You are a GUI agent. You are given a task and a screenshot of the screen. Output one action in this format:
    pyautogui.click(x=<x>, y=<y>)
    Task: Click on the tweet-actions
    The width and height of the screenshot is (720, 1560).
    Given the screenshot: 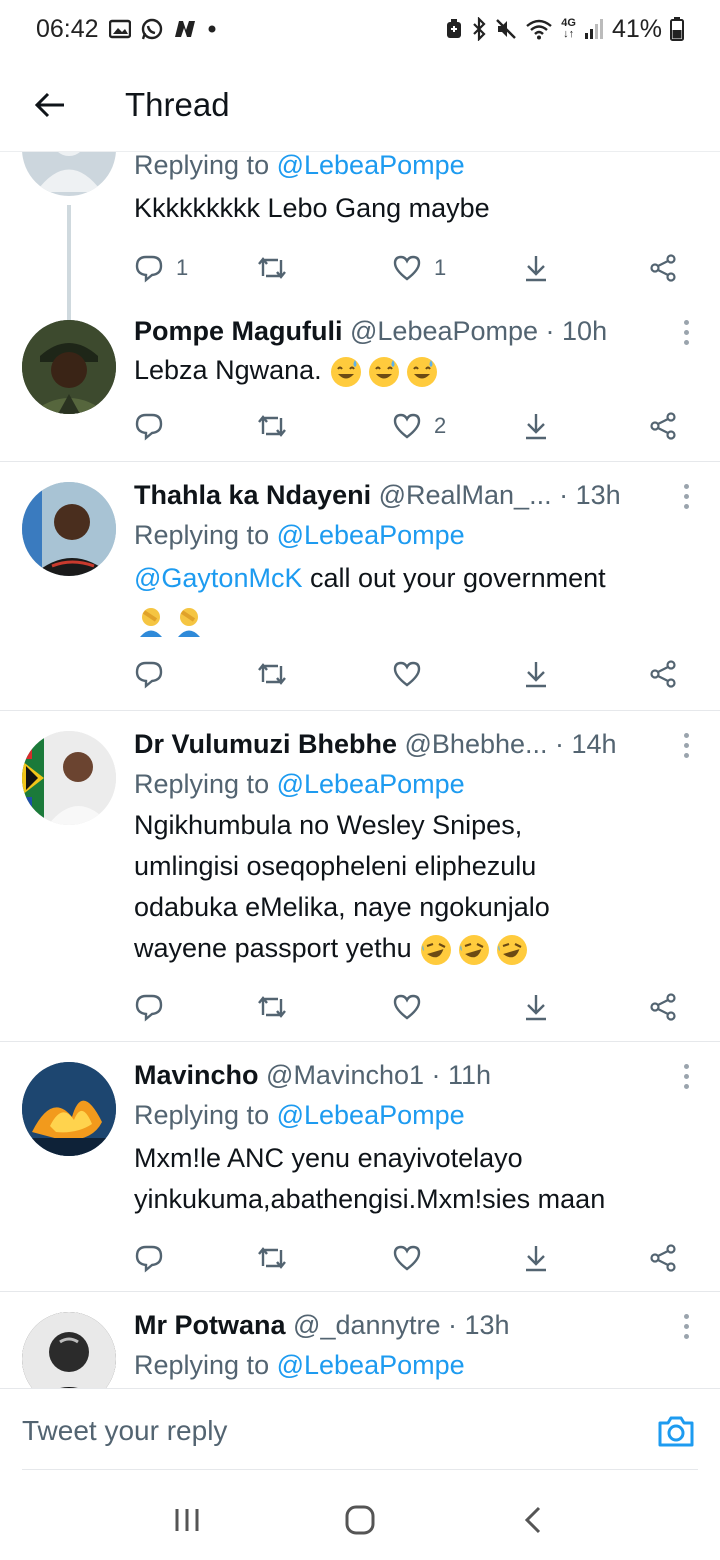 What is the action you would take?
    pyautogui.click(x=414, y=1007)
    